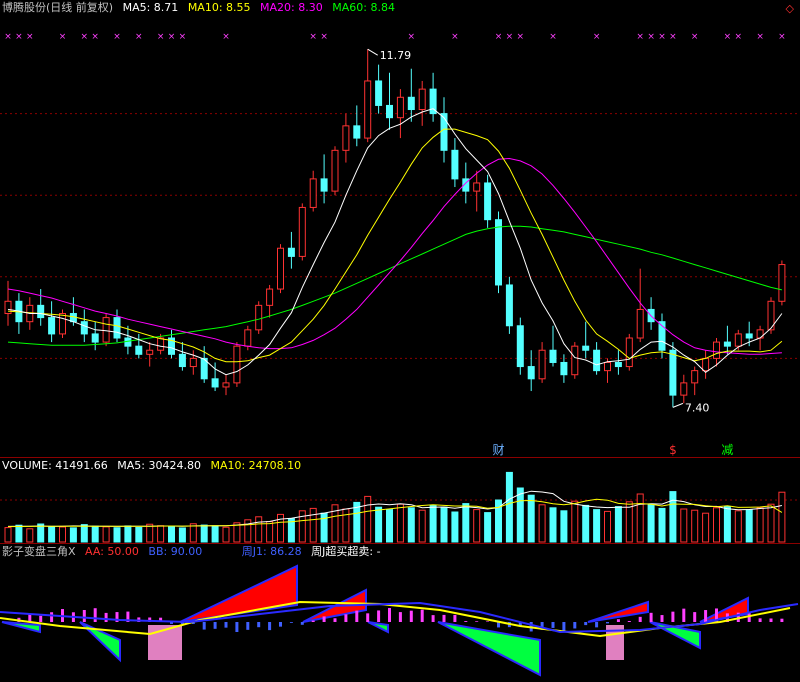  What do you see at coordinates (150, 7) in the screenshot?
I see `ma5-label: MA5: 8.71` at bounding box center [150, 7].